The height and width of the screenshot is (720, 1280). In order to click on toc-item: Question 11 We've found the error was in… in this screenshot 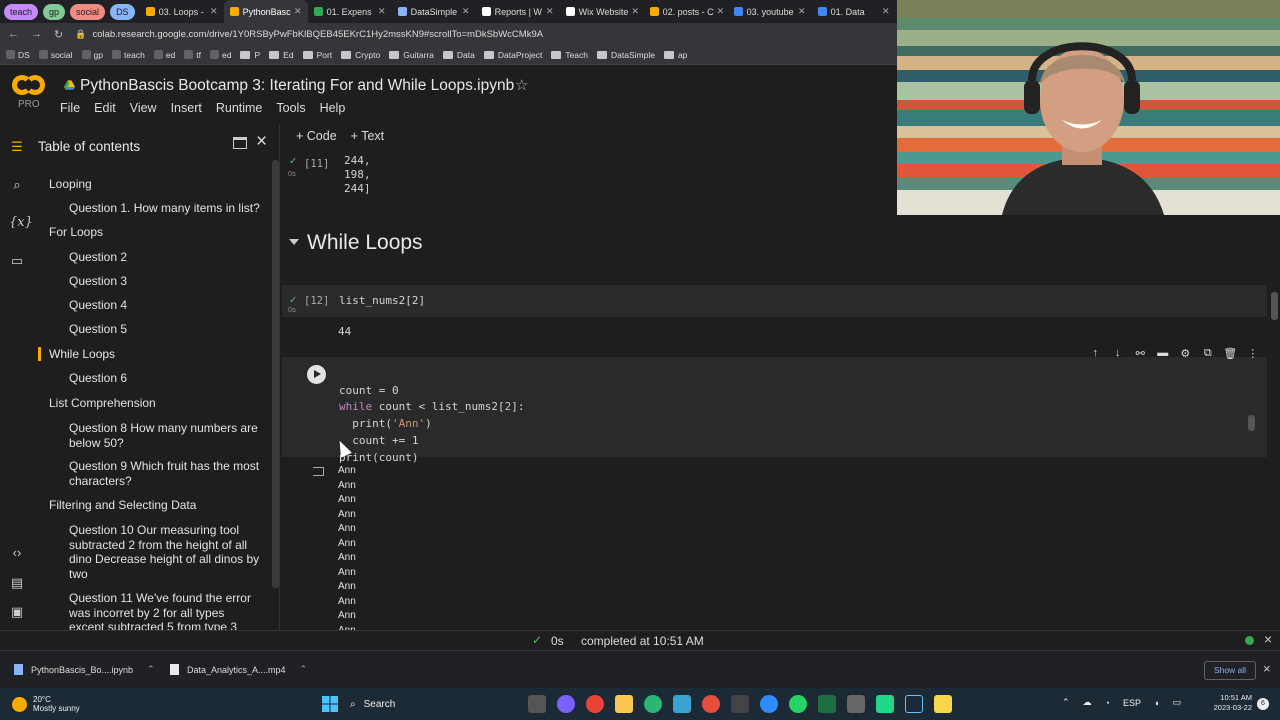, I will do `click(165, 610)`.